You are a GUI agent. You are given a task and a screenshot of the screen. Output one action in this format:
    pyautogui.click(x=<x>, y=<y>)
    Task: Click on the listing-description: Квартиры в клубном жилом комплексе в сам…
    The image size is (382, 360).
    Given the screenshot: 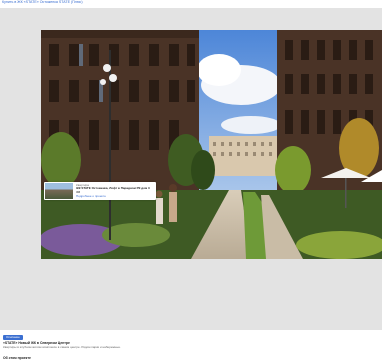 What is the action you would take?
    pyautogui.click(x=62, y=347)
    